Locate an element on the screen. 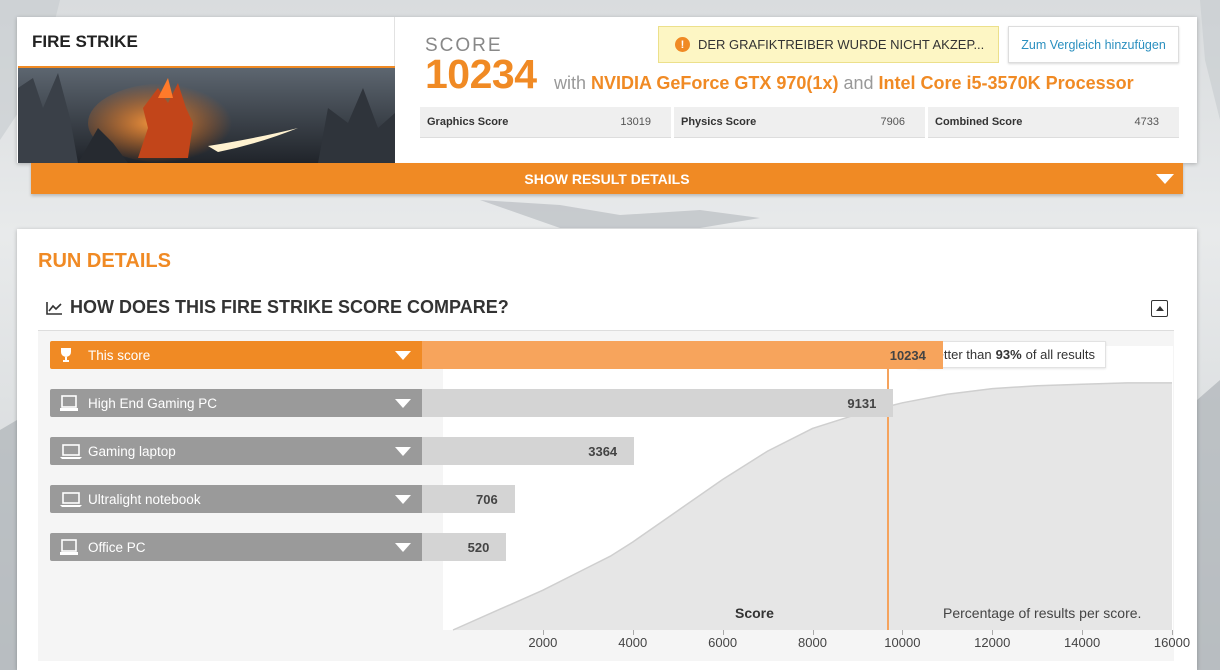 The image size is (1220, 670). and-word: and is located at coordinates (858, 83).